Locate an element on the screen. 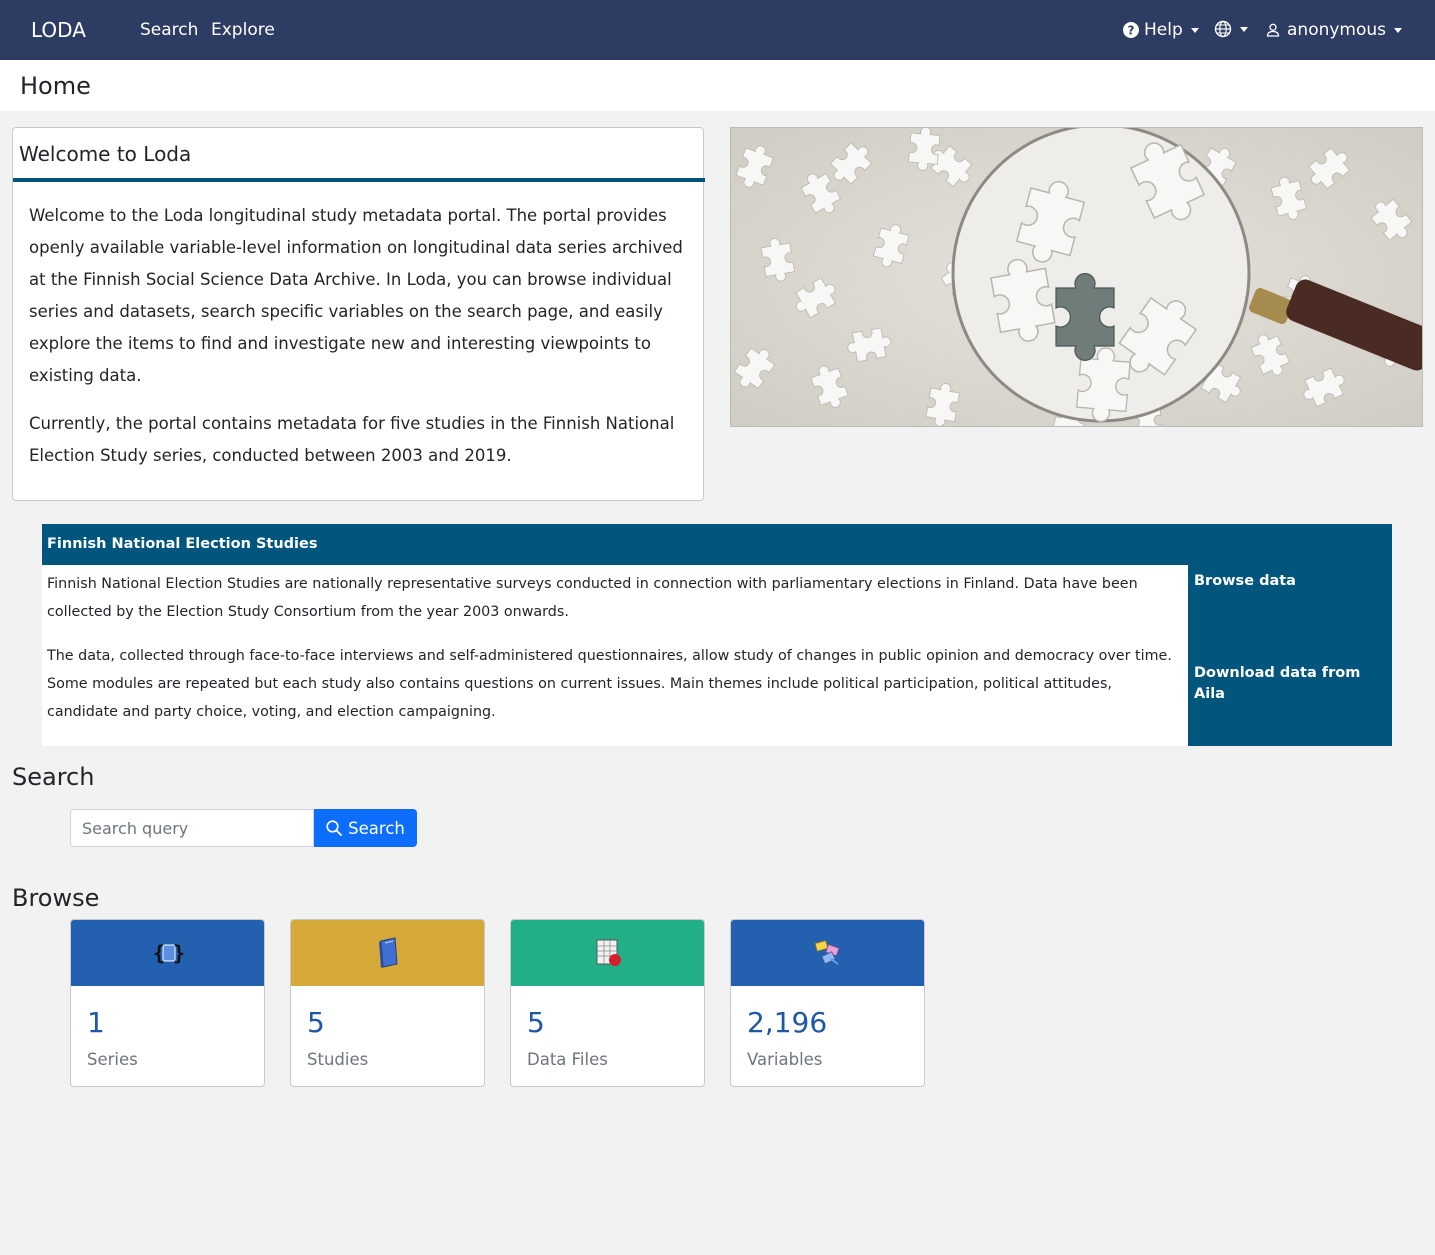 The width and height of the screenshot is (1435, 1255). series-label: Series is located at coordinates (112, 1059).